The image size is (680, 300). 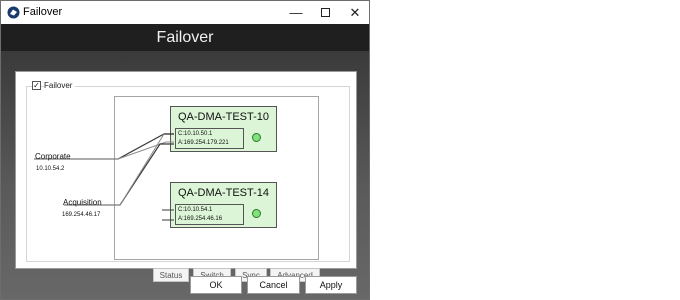 What do you see at coordinates (331, 285) in the screenshot?
I see `apply-button: Apply` at bounding box center [331, 285].